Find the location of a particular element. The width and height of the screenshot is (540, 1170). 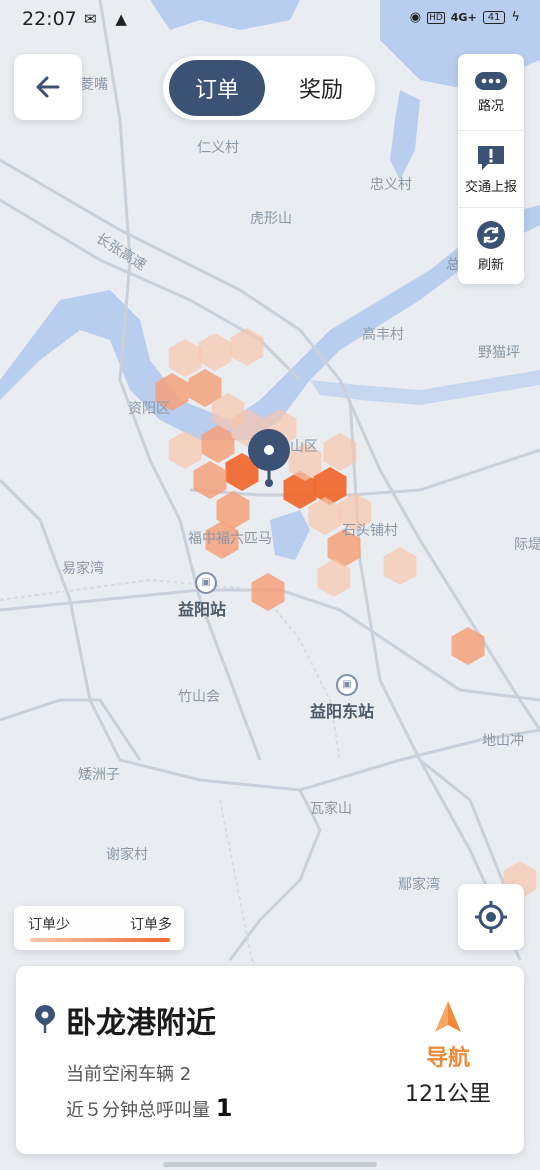

status-left-icons: ✉ ▲ is located at coordinates (105, 19).